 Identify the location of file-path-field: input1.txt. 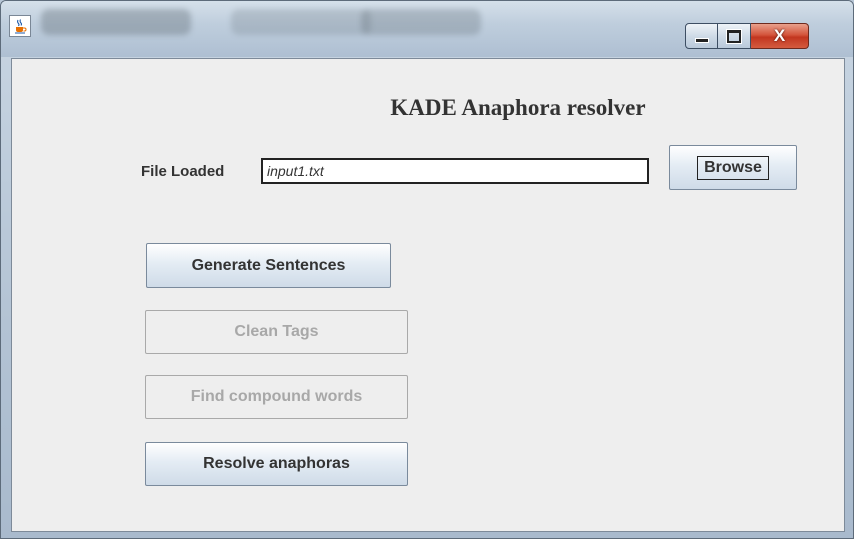
(455, 171).